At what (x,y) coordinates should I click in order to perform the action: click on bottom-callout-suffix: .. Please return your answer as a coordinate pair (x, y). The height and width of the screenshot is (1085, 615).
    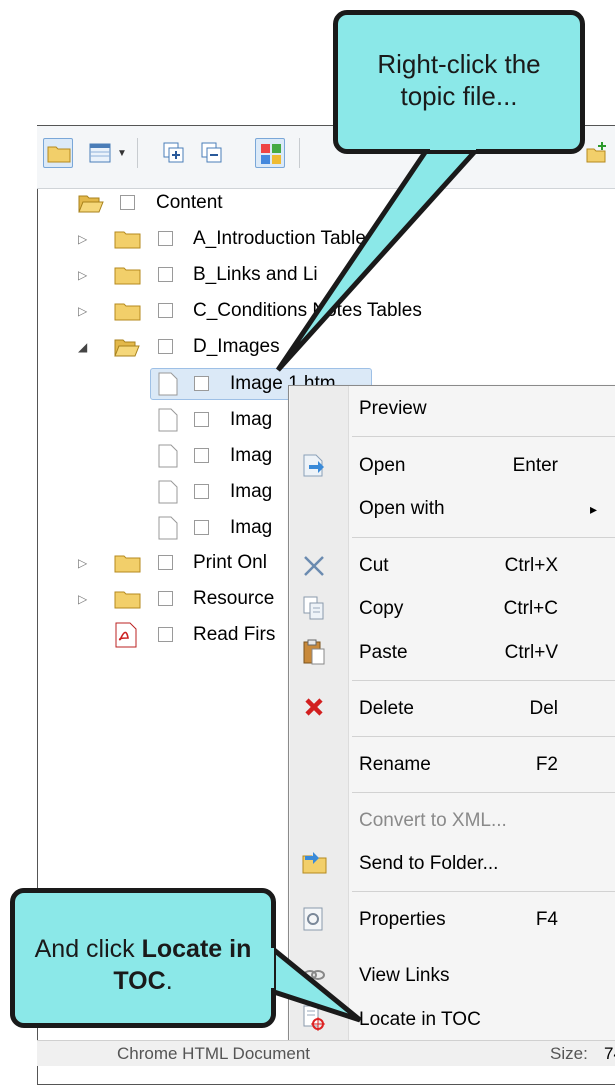
    Looking at the image, I should click on (169, 981).